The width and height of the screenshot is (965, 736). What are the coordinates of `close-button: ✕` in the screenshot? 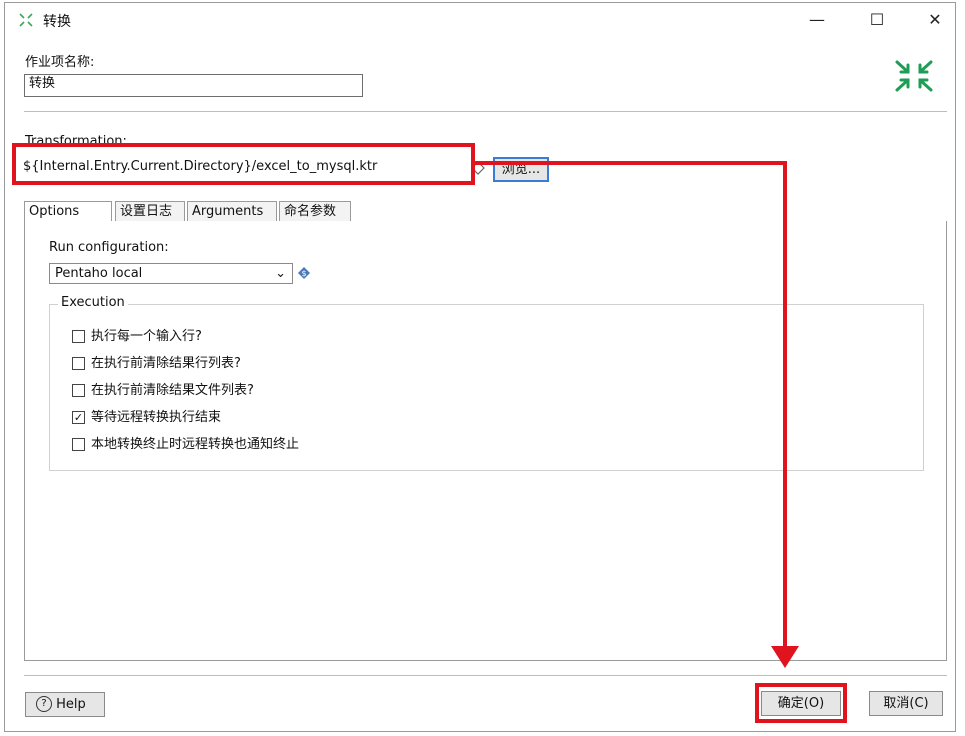 It's located at (935, 20).